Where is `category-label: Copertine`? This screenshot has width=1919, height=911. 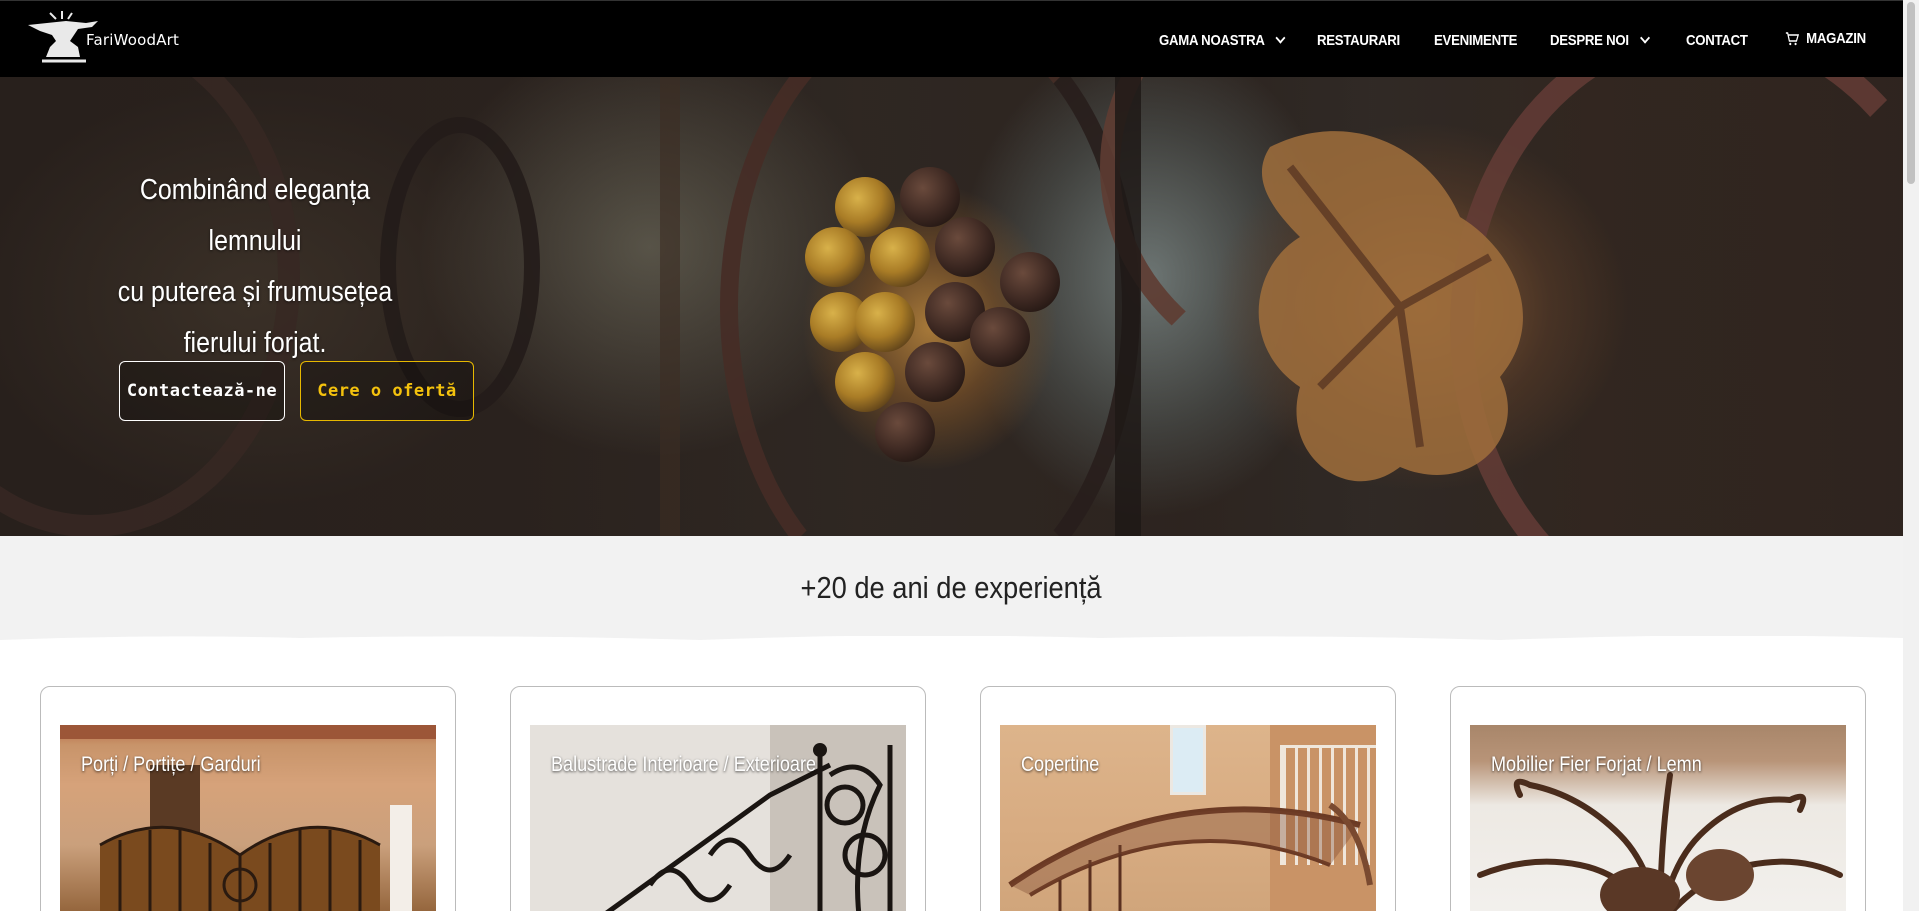 category-label: Copertine is located at coordinates (1060, 764).